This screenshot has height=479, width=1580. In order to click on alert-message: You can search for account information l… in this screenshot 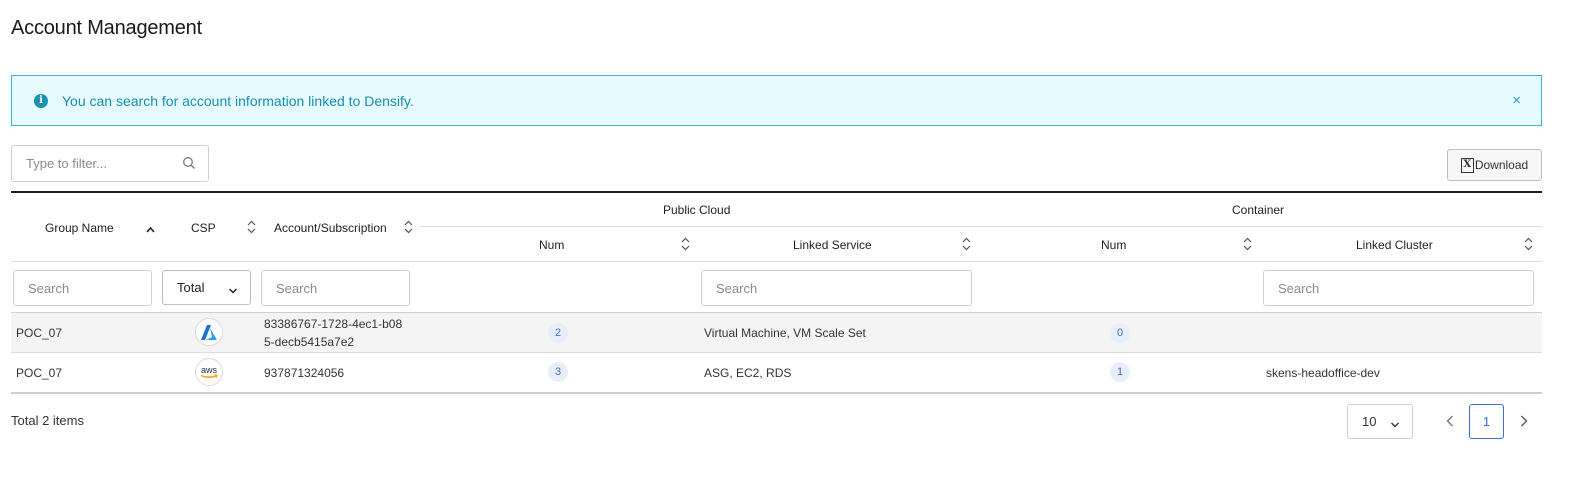, I will do `click(238, 100)`.